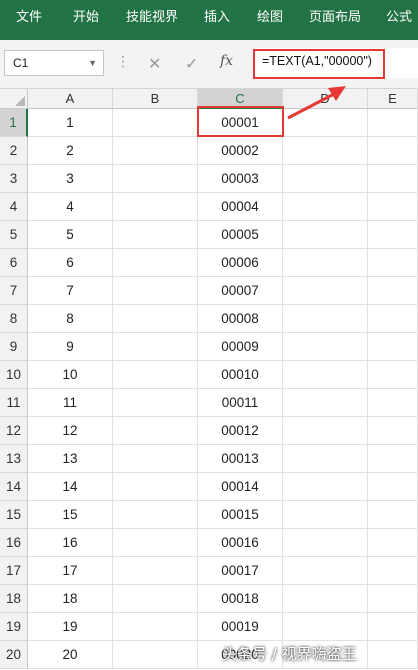 This screenshot has height=670, width=418. What do you see at coordinates (240, 599) in the screenshot?
I see `cell-c: 00018` at bounding box center [240, 599].